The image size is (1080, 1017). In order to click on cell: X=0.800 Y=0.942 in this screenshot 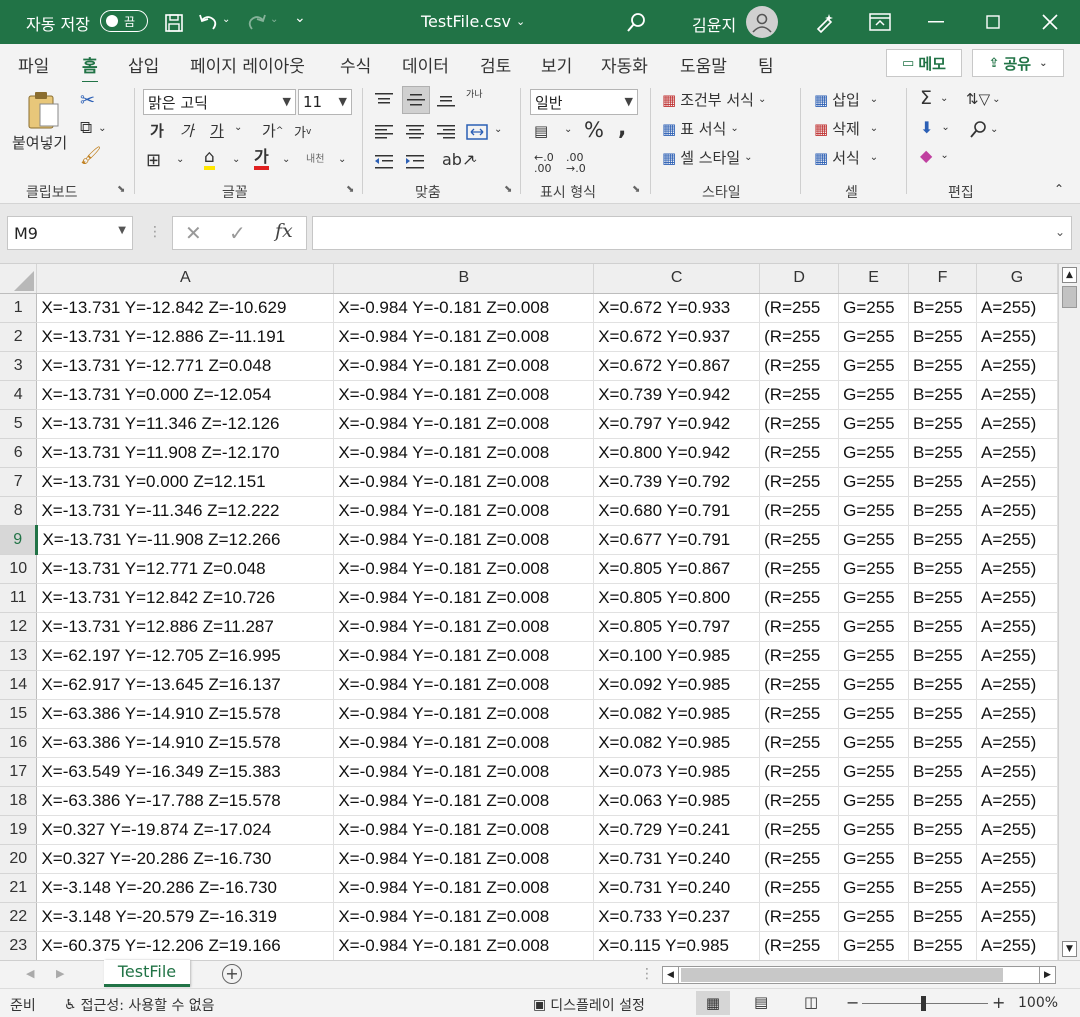, I will do `click(677, 453)`.